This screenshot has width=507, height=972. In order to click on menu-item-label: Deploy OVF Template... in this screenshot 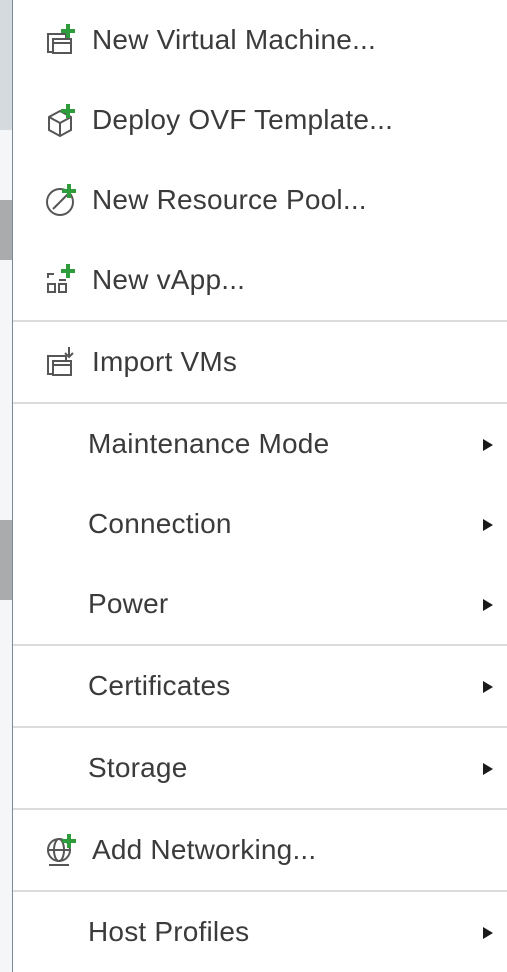, I will do `click(243, 119)`.